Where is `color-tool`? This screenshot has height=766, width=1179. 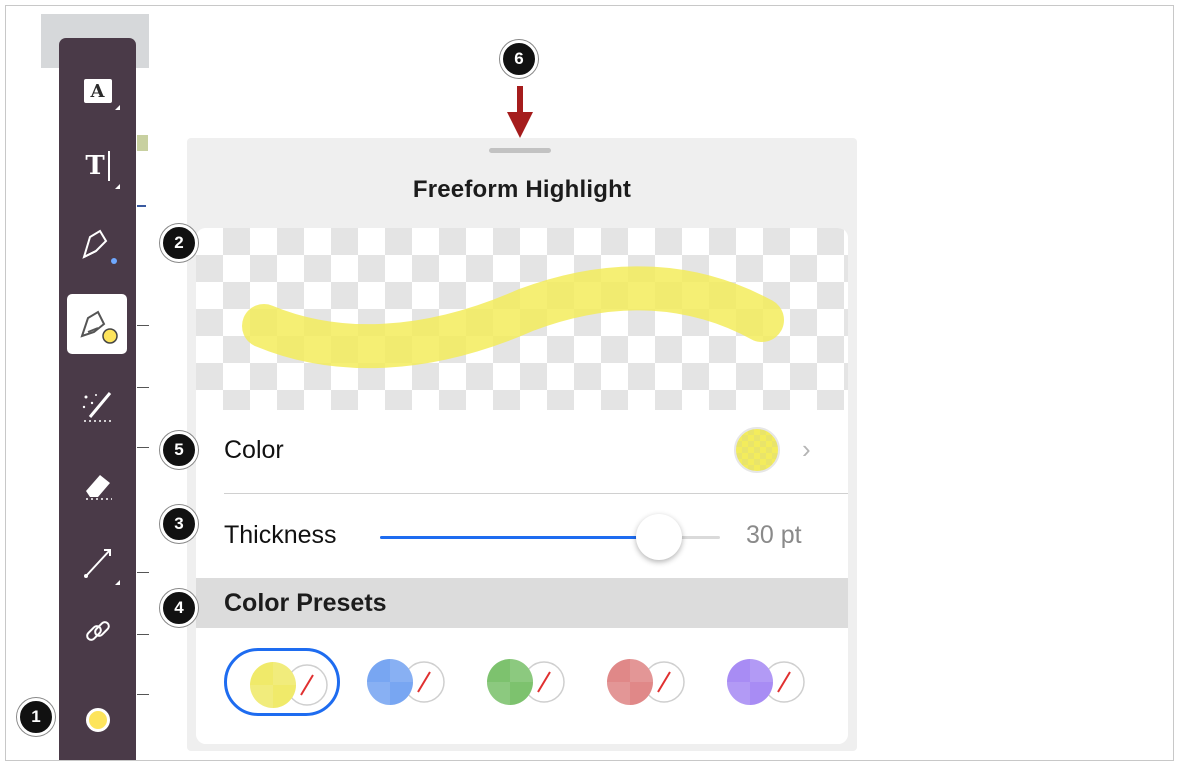 color-tool is located at coordinates (97, 720).